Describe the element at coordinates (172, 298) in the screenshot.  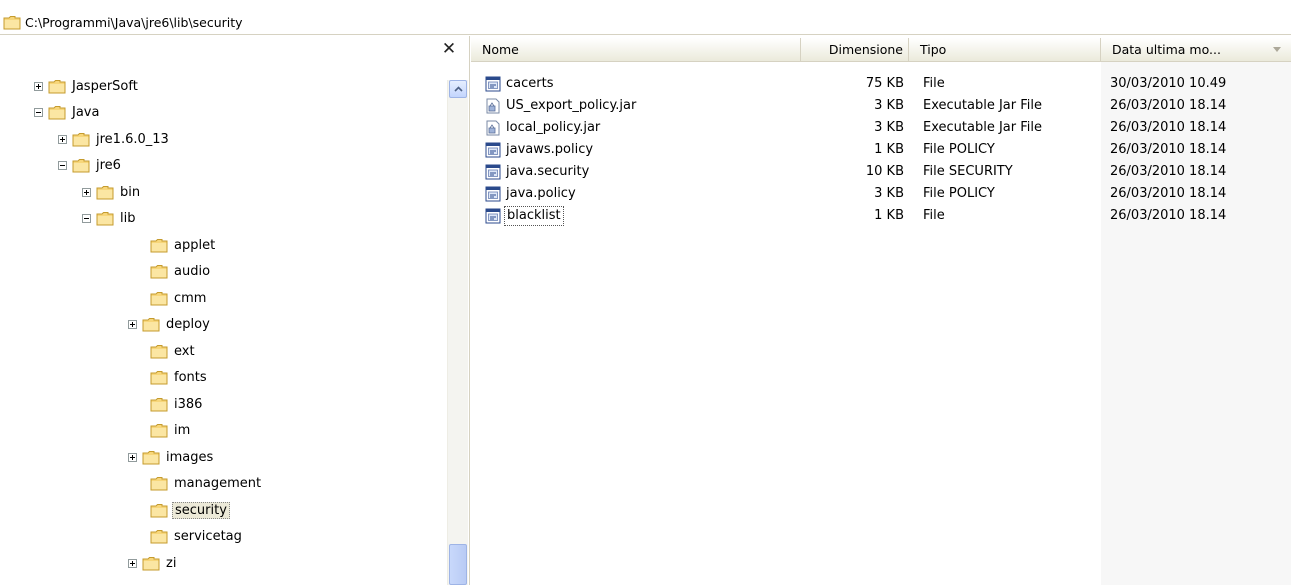
I see `tree-item-cmm: cmm` at that location.